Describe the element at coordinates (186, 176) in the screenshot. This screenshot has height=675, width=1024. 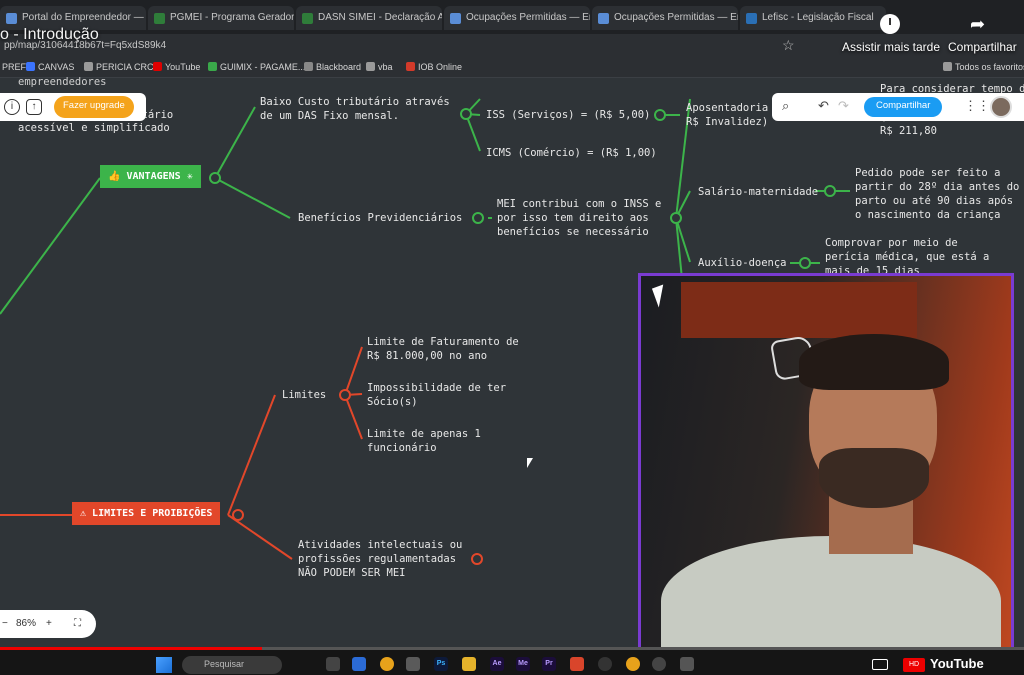
I see `sparkle-icon: ✳` at that location.